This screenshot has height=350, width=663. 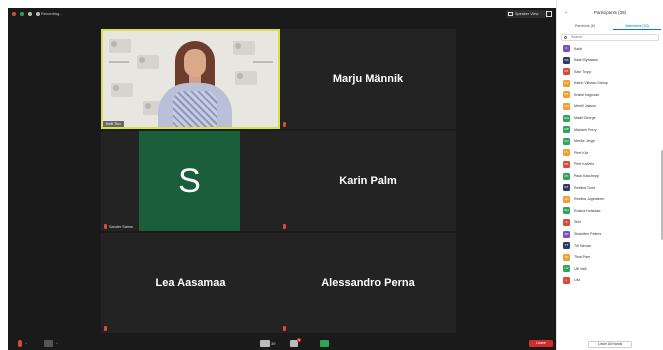 I want to click on list-item: PK Pauli Kaschepp, so click(x=611, y=177).